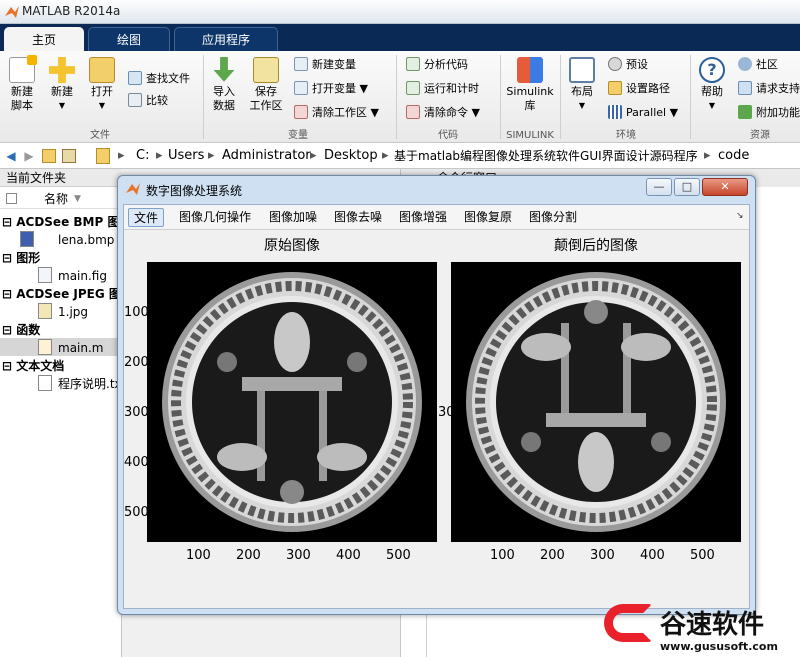  I want to click on original-image-graphic, so click(292, 402).